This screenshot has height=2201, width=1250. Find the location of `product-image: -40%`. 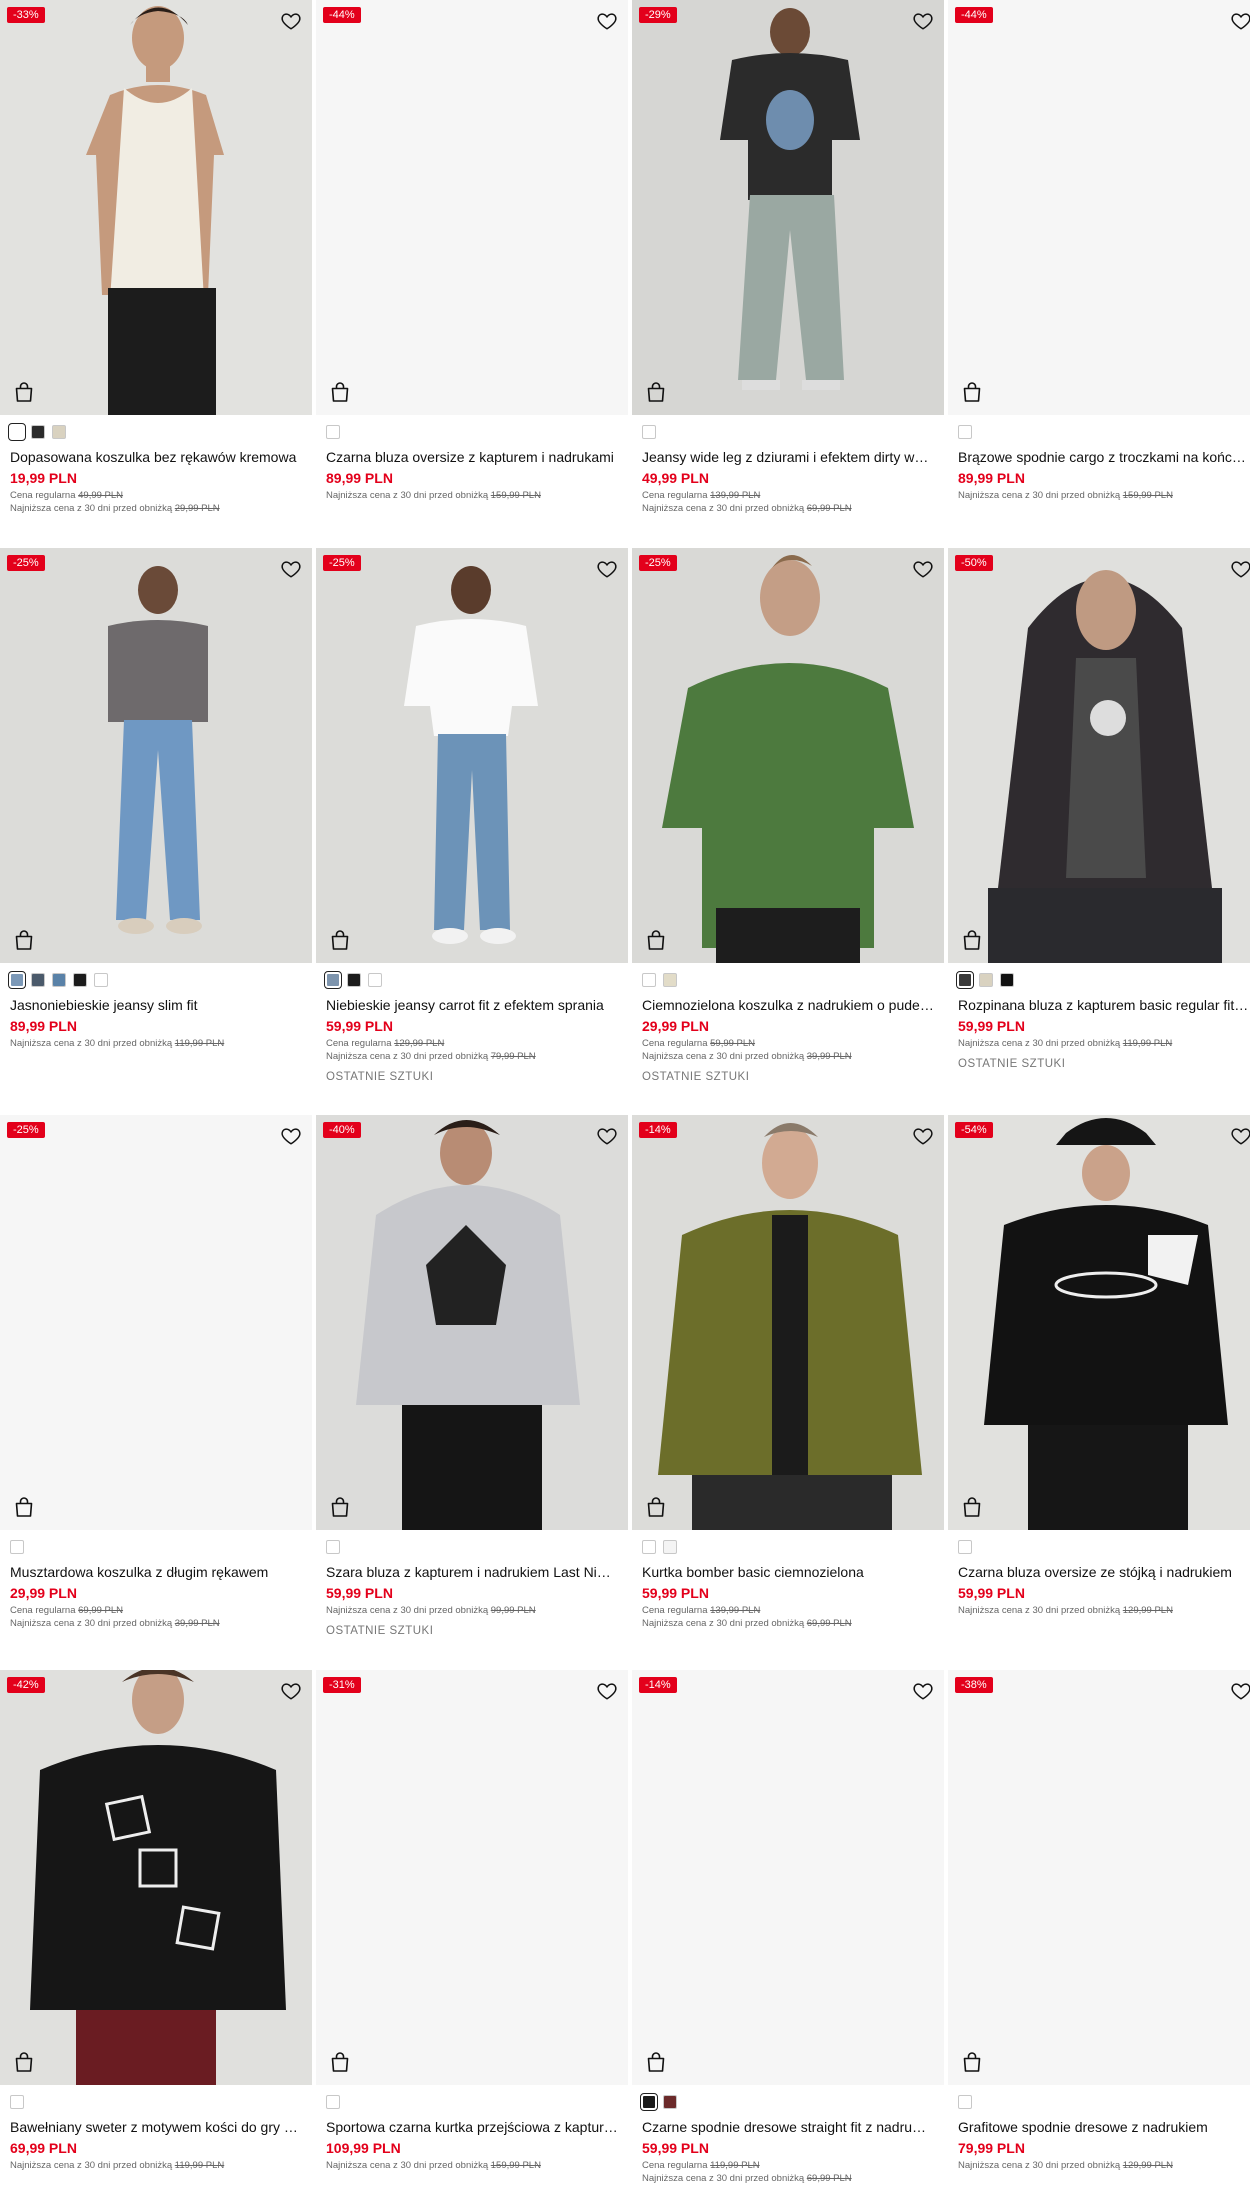

product-image: -40% is located at coordinates (472, 1322).